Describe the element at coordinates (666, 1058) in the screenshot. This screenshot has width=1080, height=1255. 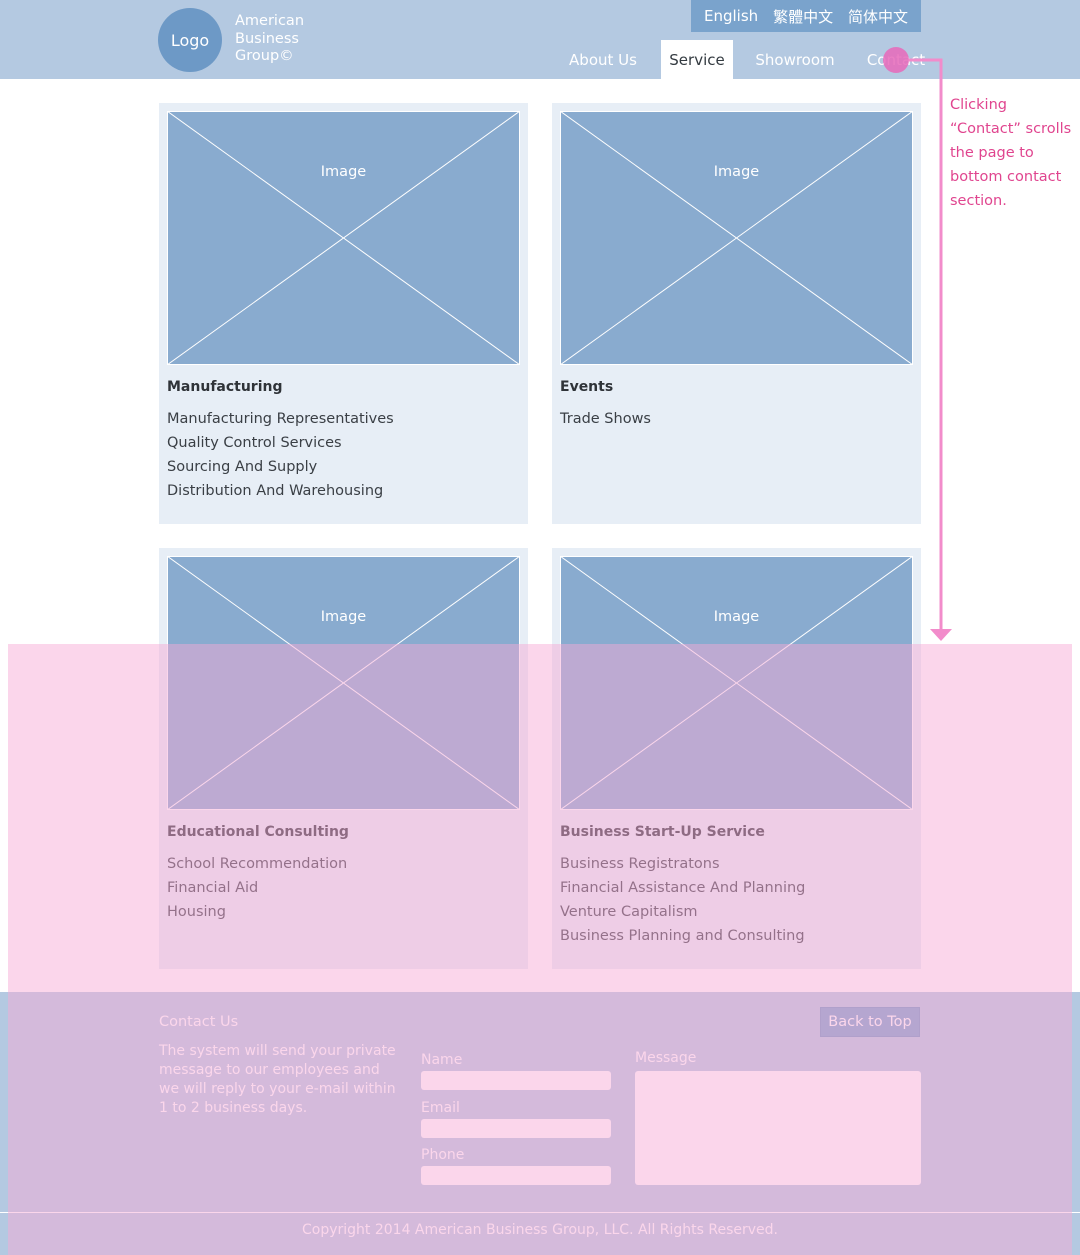
I see `message-label: Message` at that location.